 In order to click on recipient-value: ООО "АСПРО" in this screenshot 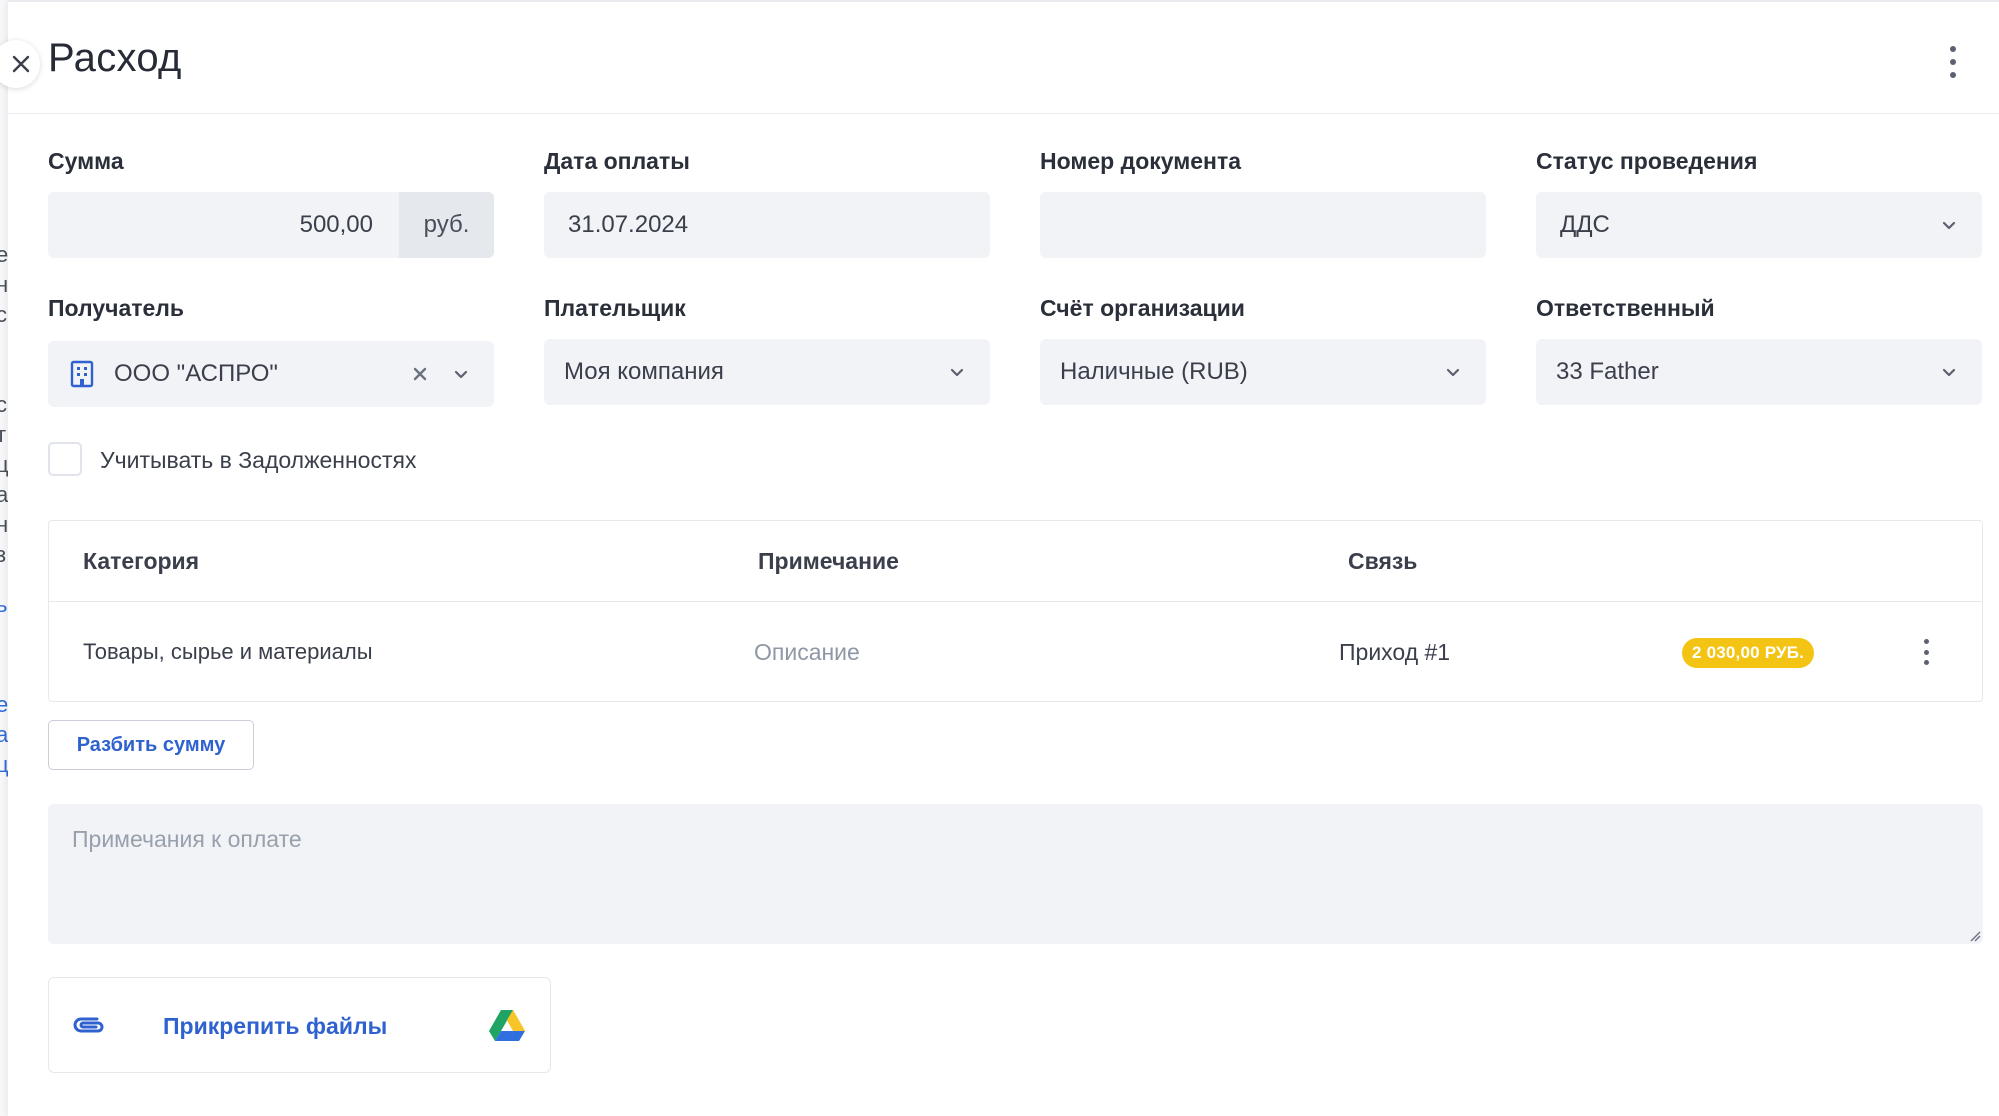, I will do `click(196, 373)`.